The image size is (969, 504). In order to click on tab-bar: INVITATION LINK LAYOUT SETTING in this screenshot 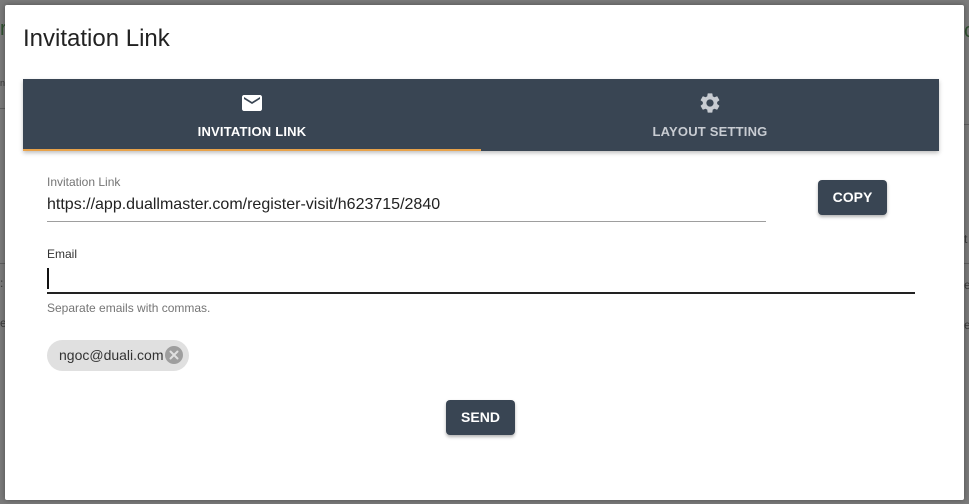, I will do `click(481, 115)`.